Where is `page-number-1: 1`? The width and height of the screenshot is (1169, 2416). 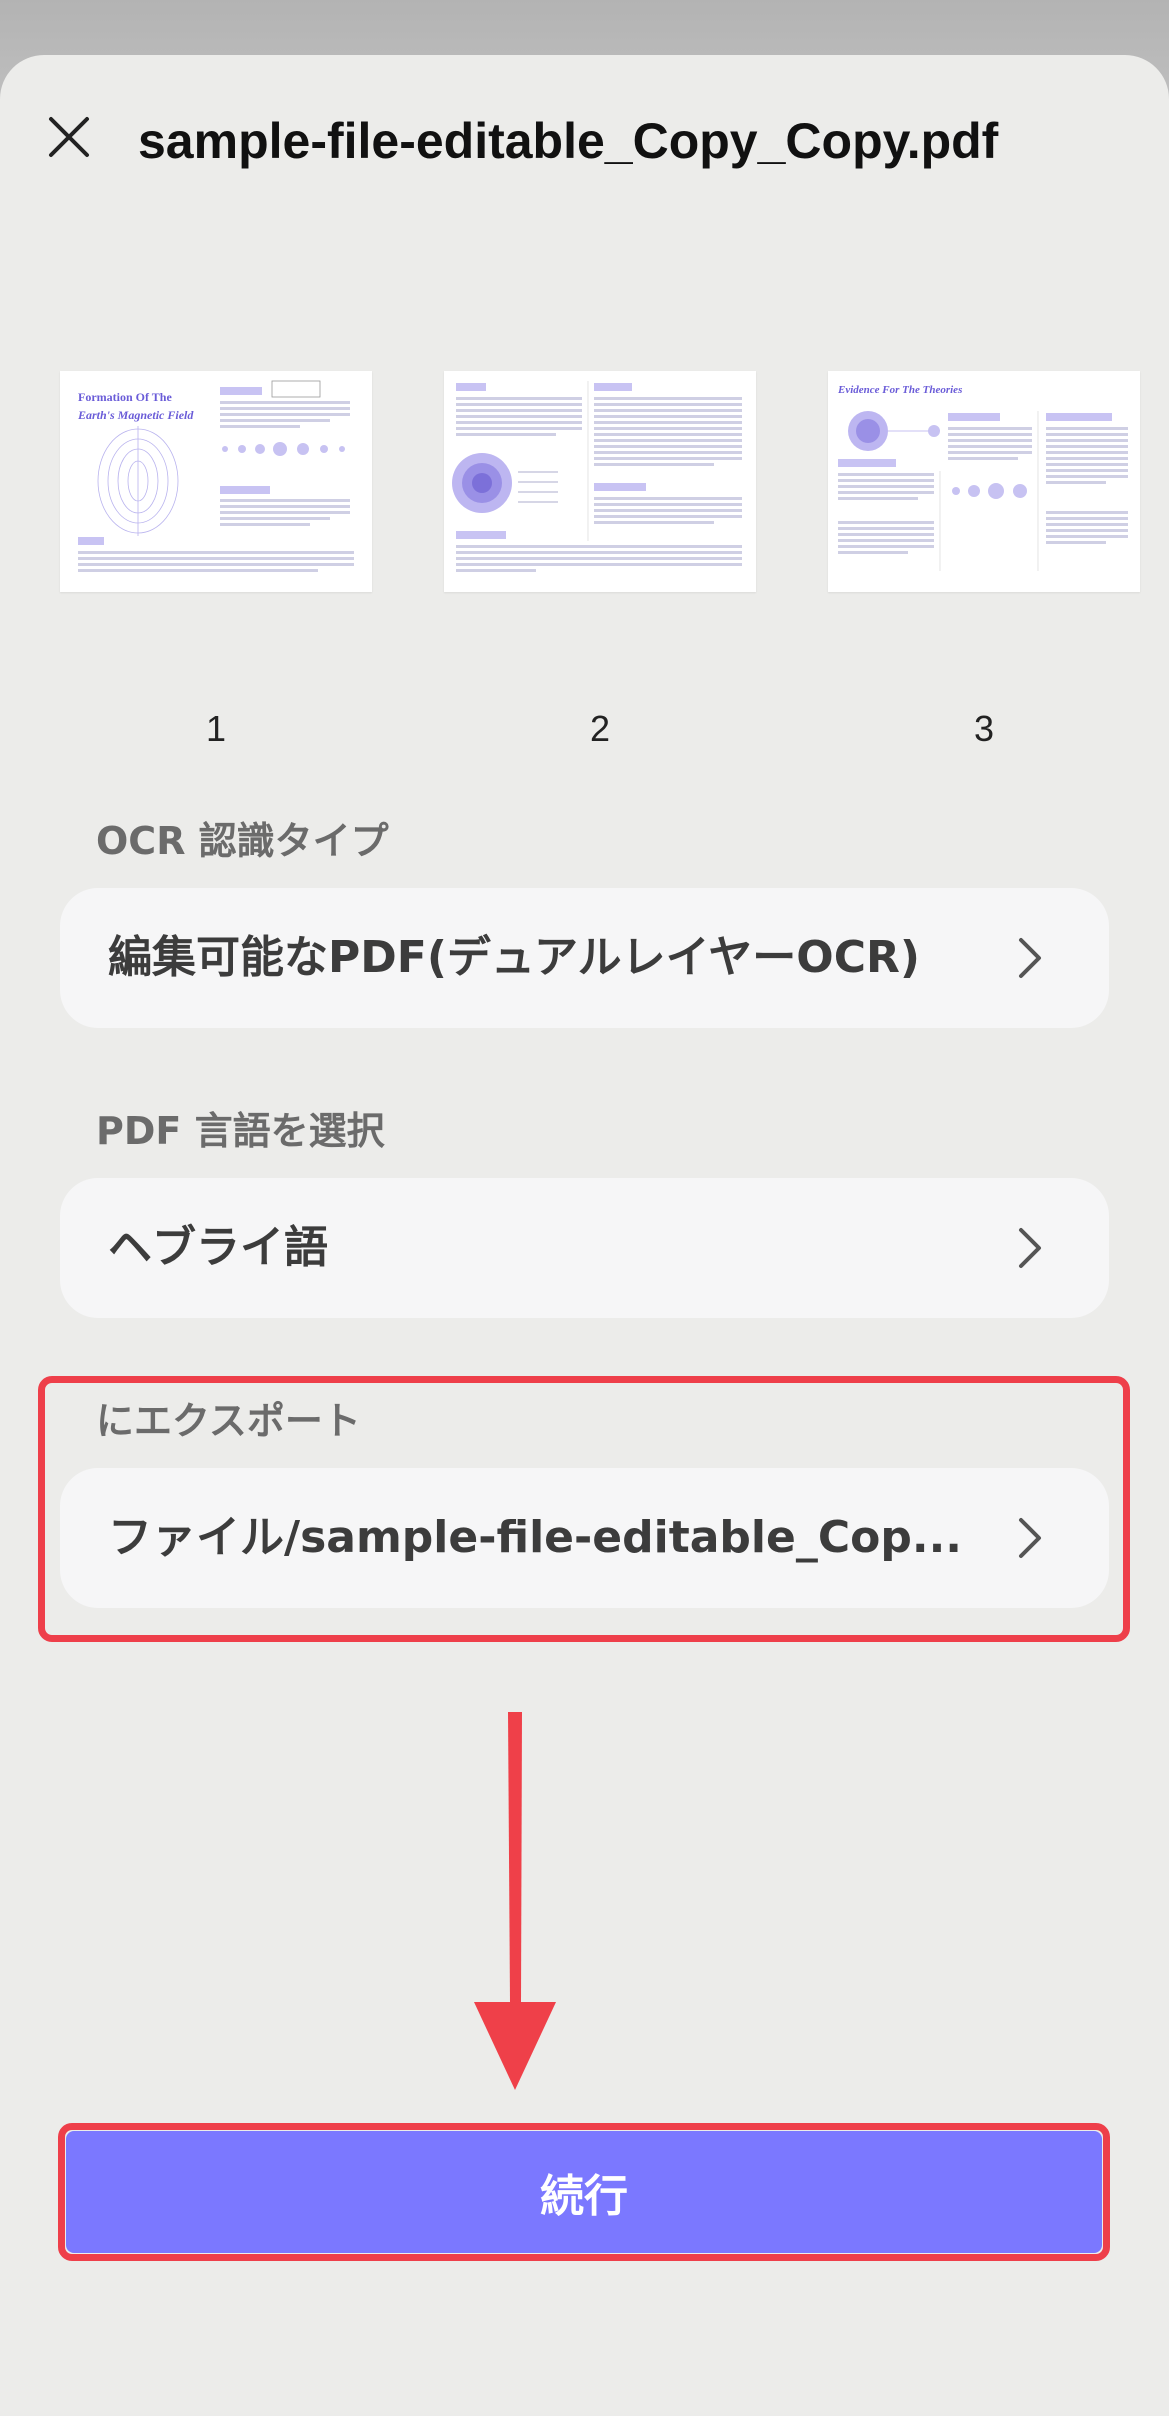 page-number-1: 1 is located at coordinates (216, 728).